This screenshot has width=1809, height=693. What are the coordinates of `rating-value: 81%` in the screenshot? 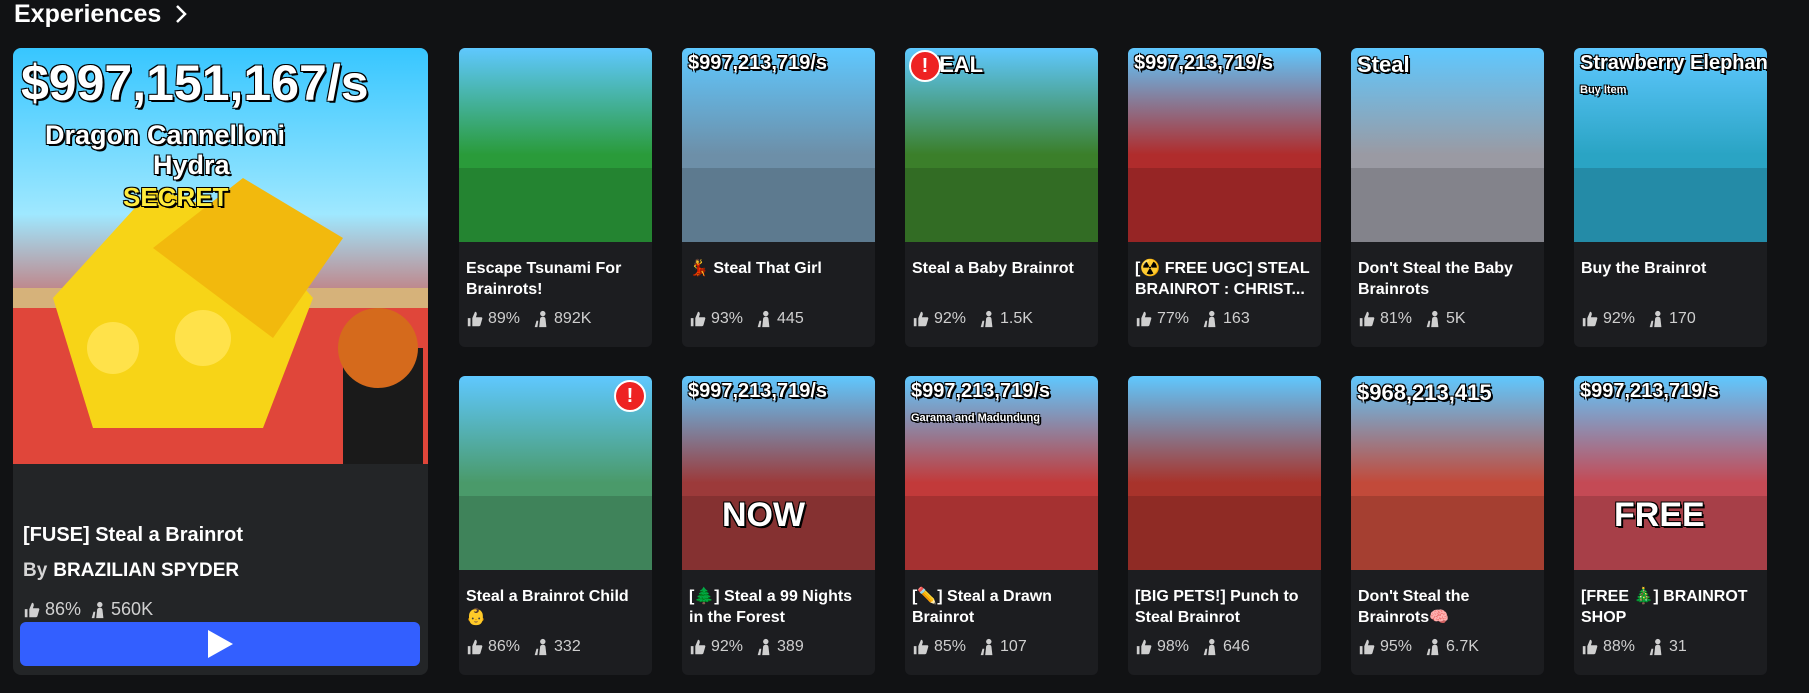 It's located at (1396, 318).